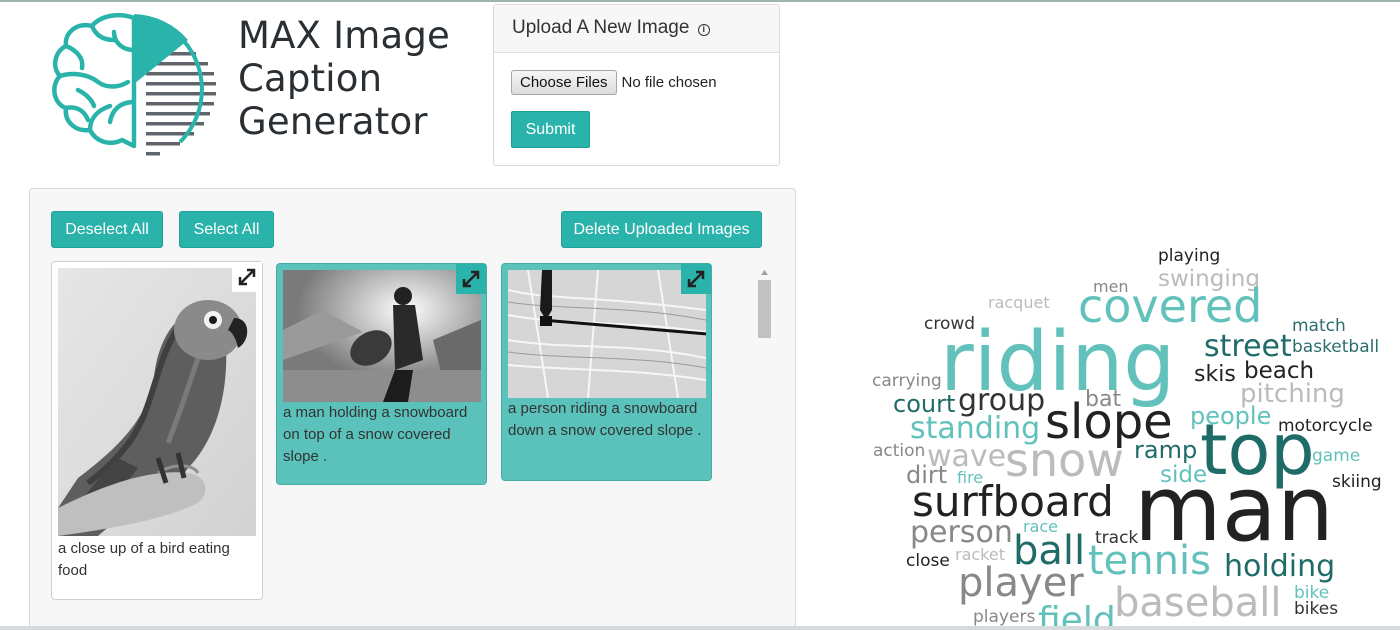 Image resolution: width=1400 pixels, height=630 pixels. I want to click on word-cloud-word-basketball: basketball, so click(1335, 347).